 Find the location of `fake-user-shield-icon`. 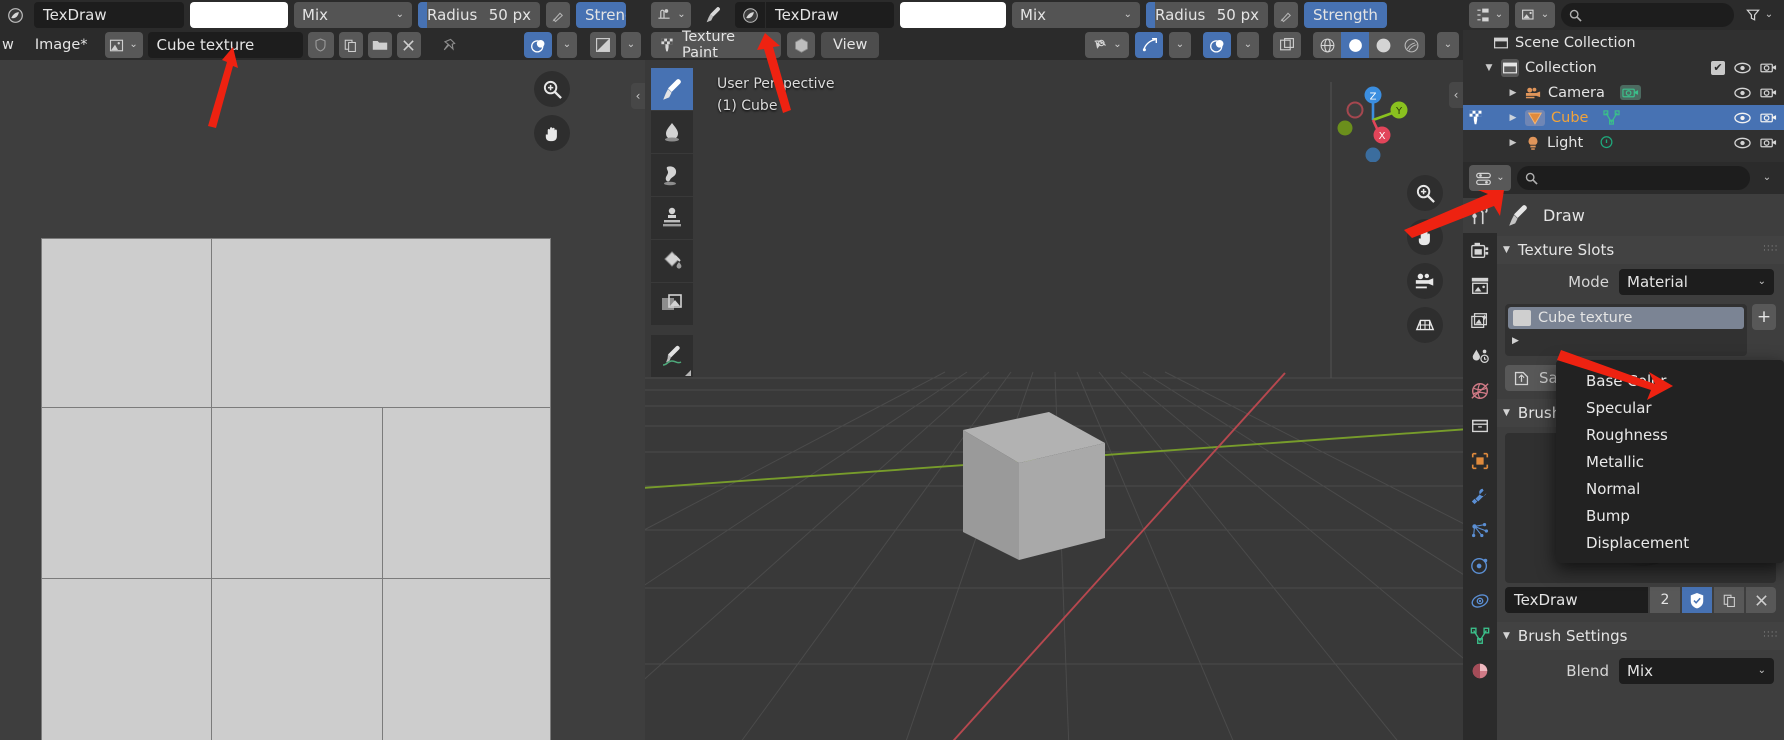

fake-user-shield-icon is located at coordinates (1697, 600).